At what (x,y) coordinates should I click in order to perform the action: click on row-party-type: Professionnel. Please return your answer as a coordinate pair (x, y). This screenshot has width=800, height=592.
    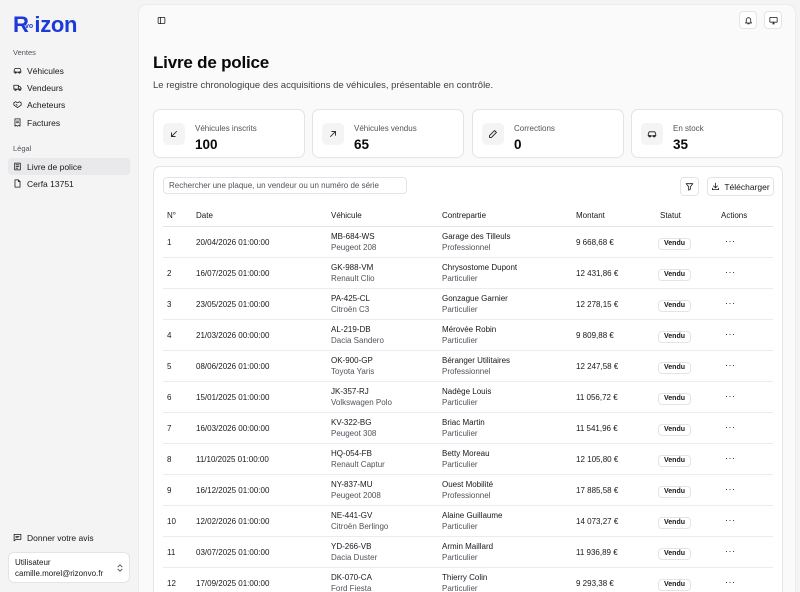
    Looking at the image, I should click on (466, 247).